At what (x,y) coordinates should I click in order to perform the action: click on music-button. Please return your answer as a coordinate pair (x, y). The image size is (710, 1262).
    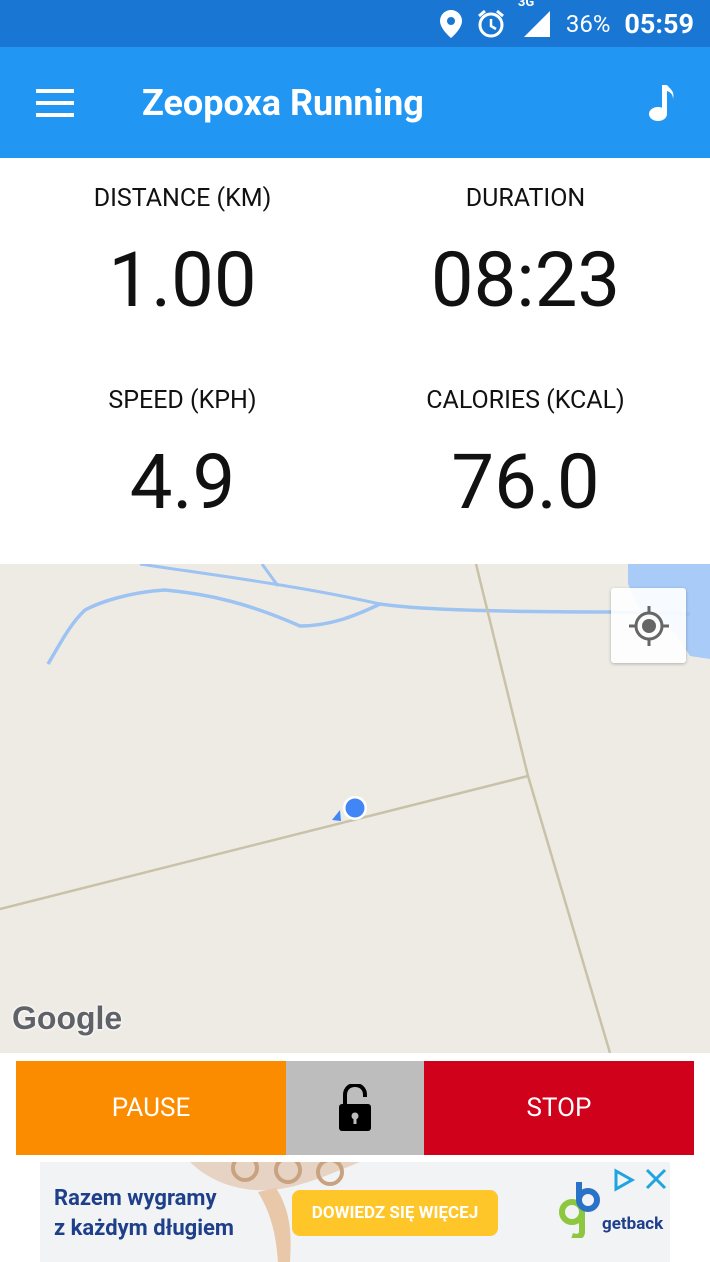
    Looking at the image, I should click on (660, 102).